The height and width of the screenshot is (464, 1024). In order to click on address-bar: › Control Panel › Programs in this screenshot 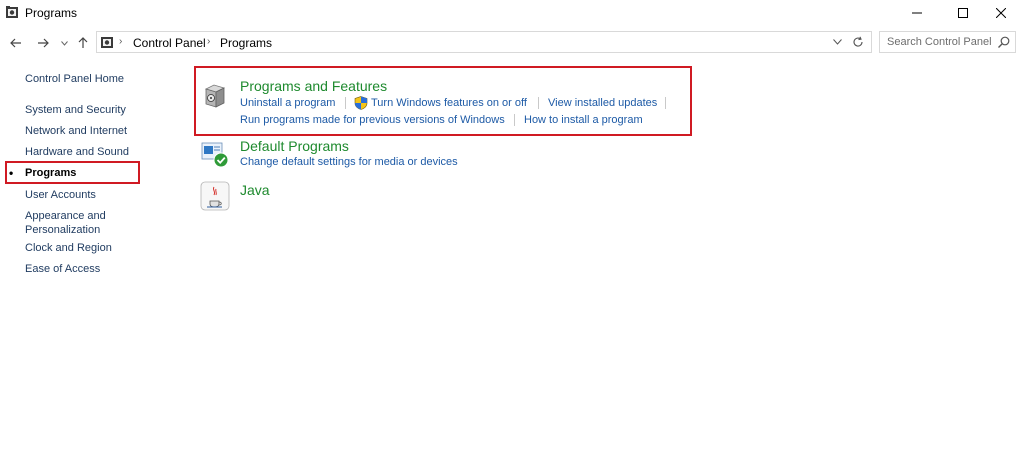, I will do `click(484, 42)`.